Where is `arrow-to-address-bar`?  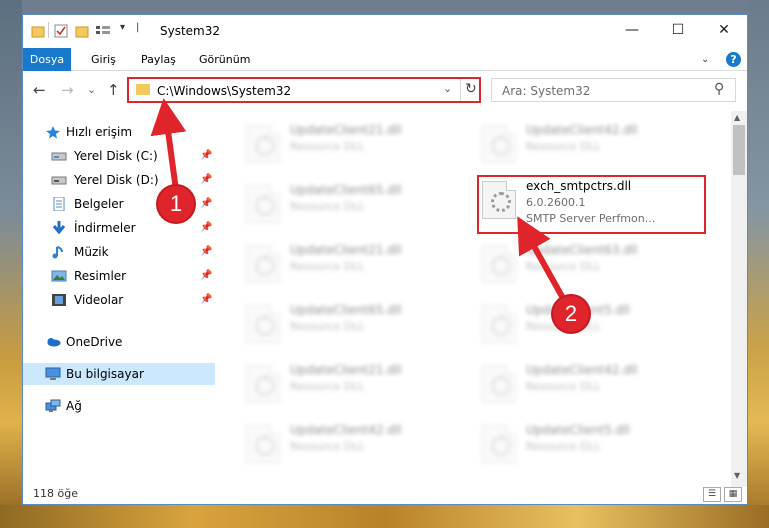 arrow-to-address-bar is located at coordinates (168, 144).